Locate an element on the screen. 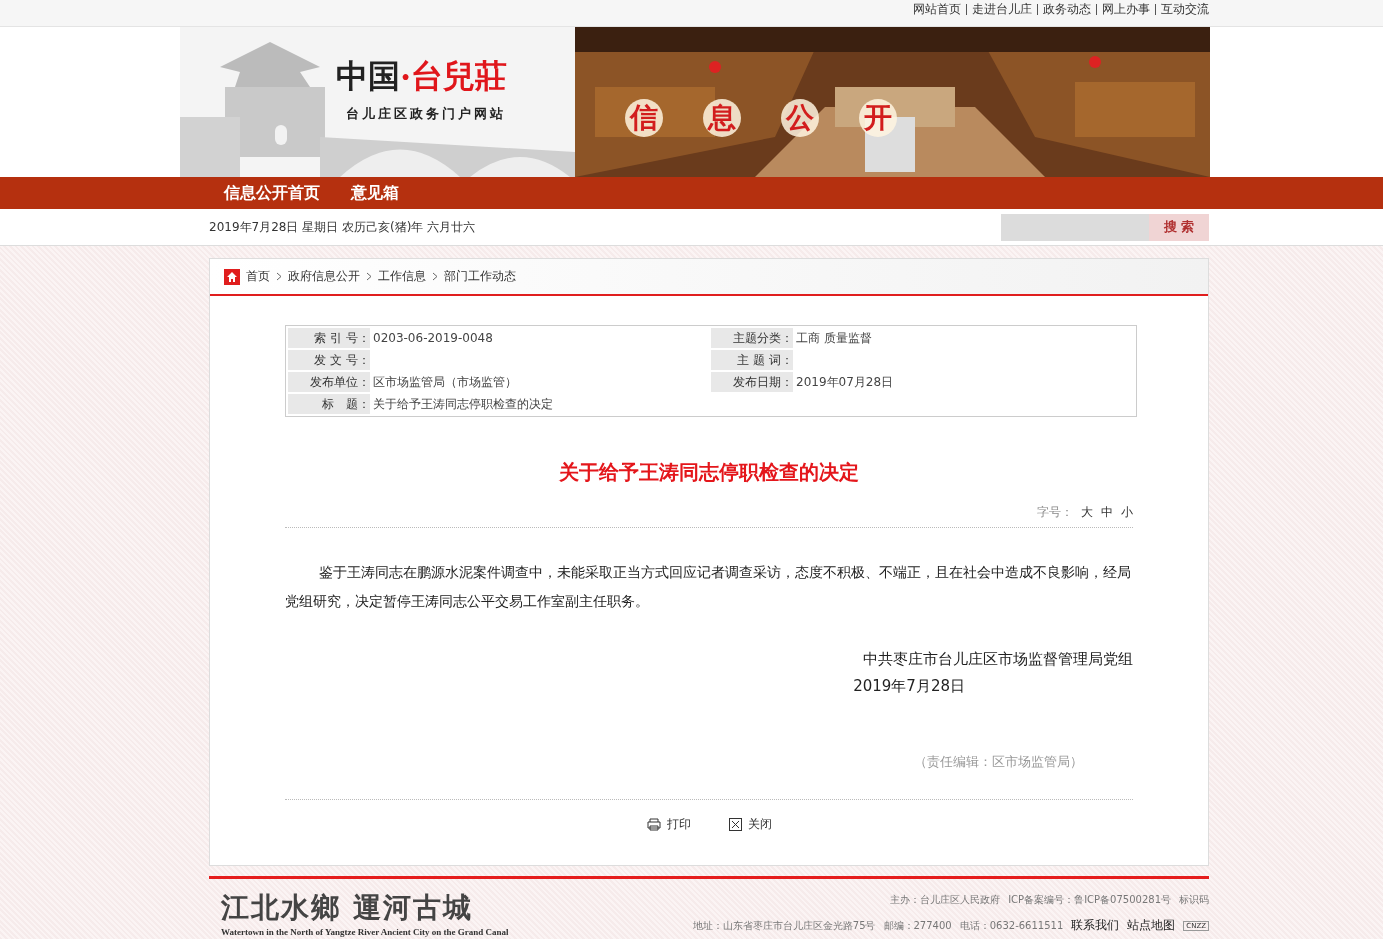  info-value: 0203-06-2019-0048 is located at coordinates (432, 338).